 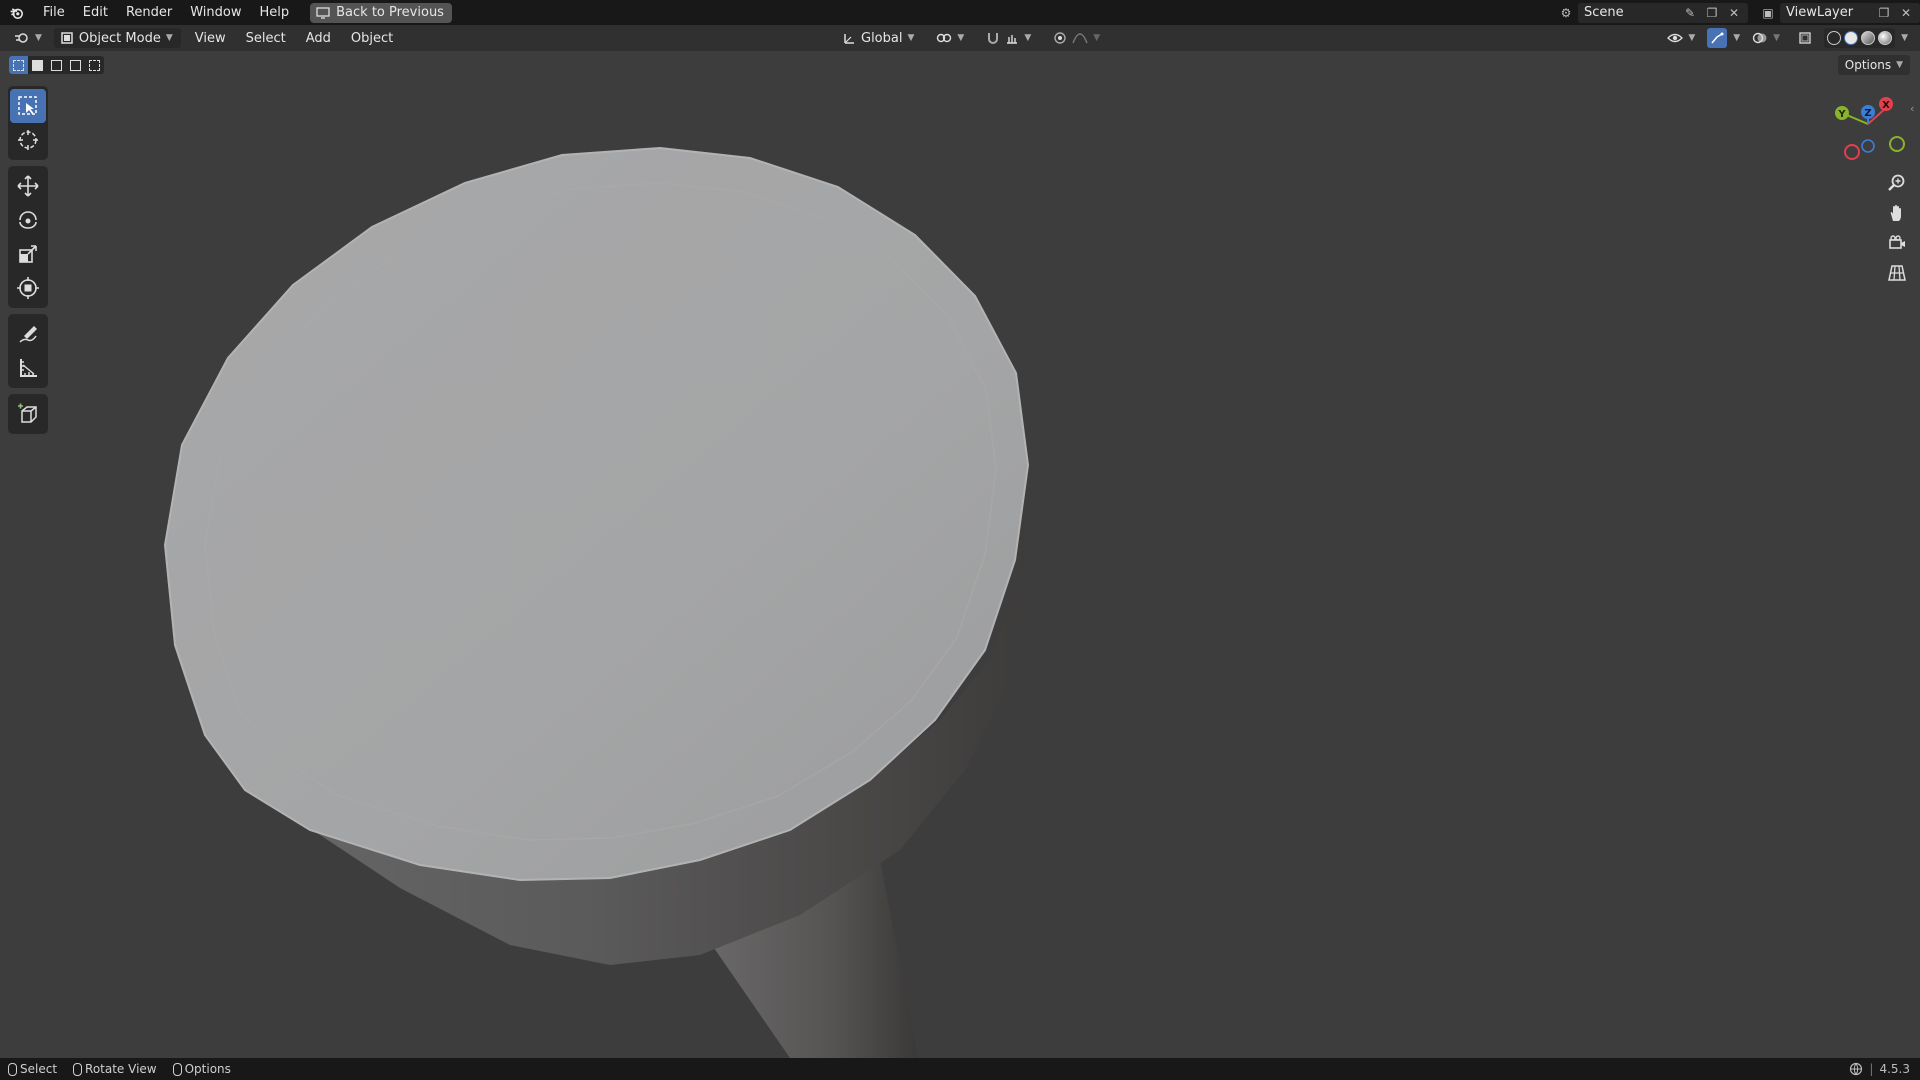 I want to click on gizmo-neg-x-axis, so click(x=1852, y=152).